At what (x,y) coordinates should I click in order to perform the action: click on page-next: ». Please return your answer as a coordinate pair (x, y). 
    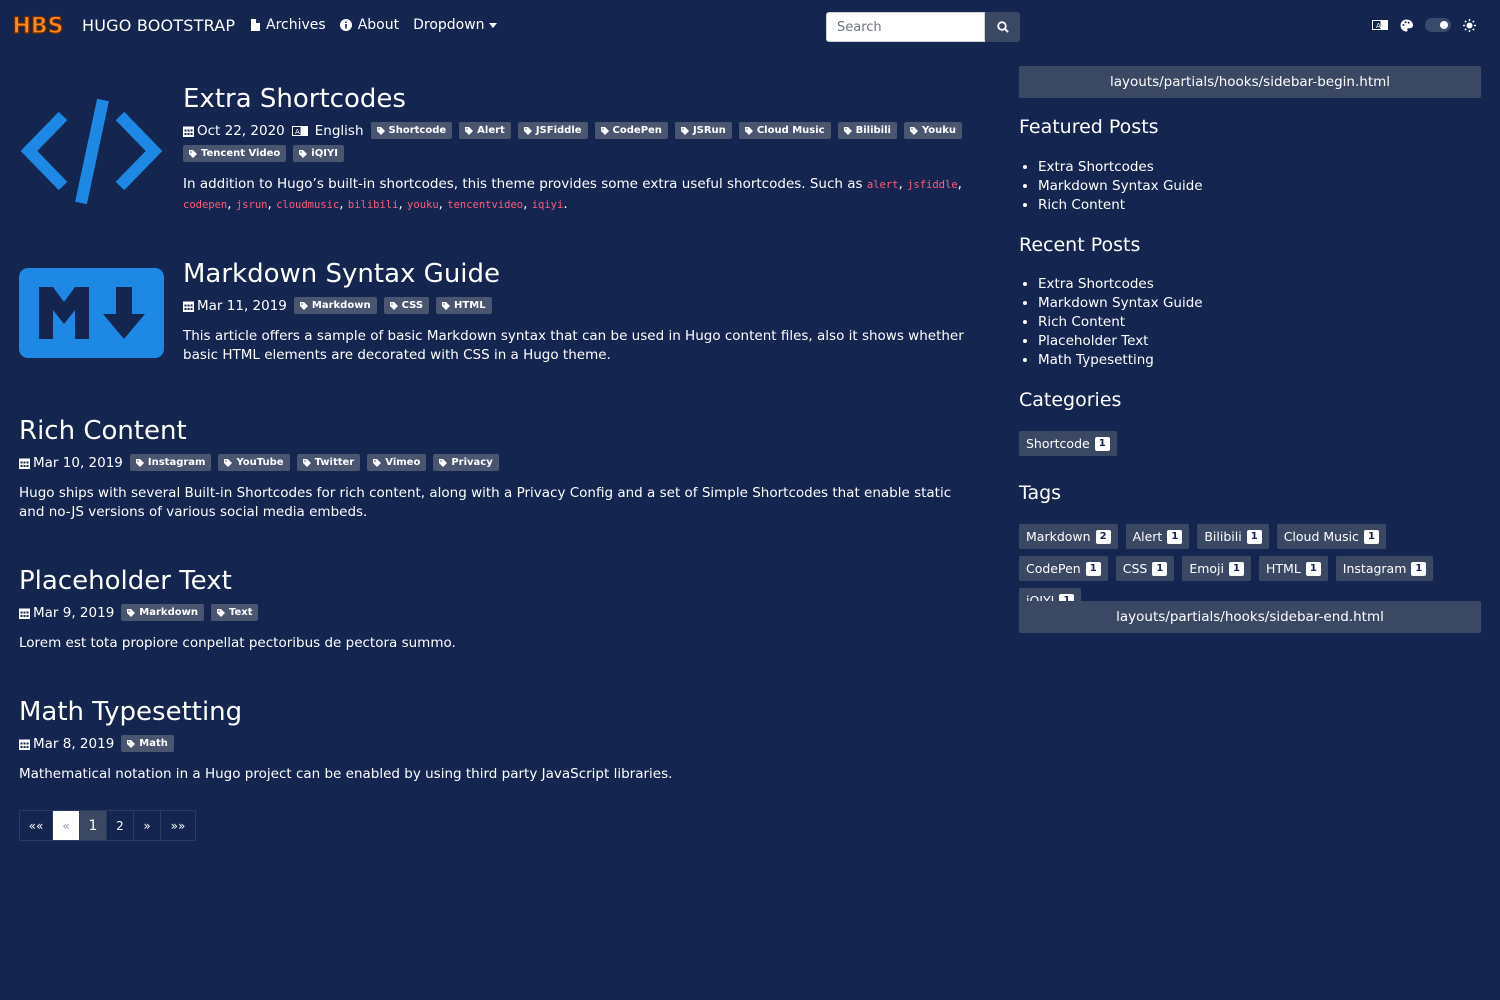
    Looking at the image, I should click on (147, 825).